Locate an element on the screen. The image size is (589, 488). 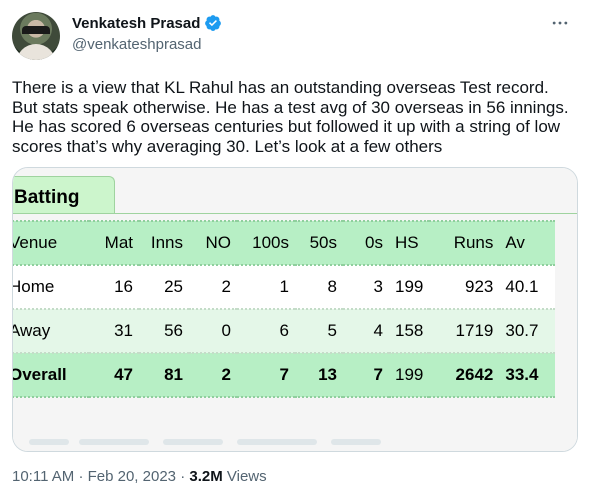
column-header: Av is located at coordinates (527, 243).